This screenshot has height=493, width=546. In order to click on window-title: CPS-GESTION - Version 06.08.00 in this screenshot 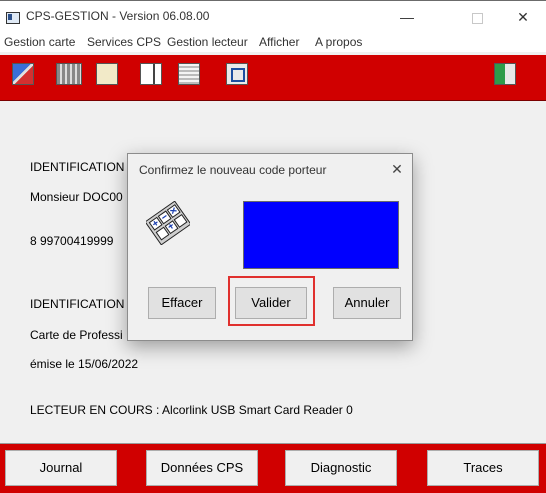, I will do `click(118, 16)`.